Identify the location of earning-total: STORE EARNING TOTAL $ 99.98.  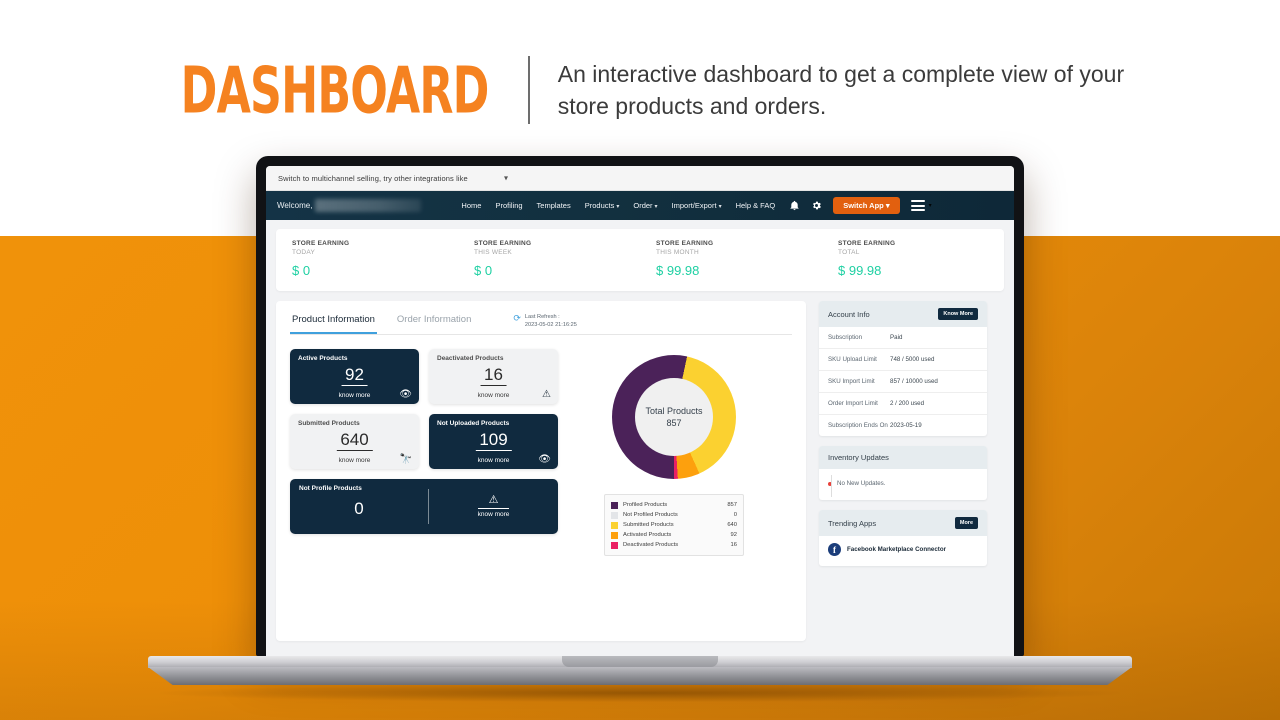
(913, 259).